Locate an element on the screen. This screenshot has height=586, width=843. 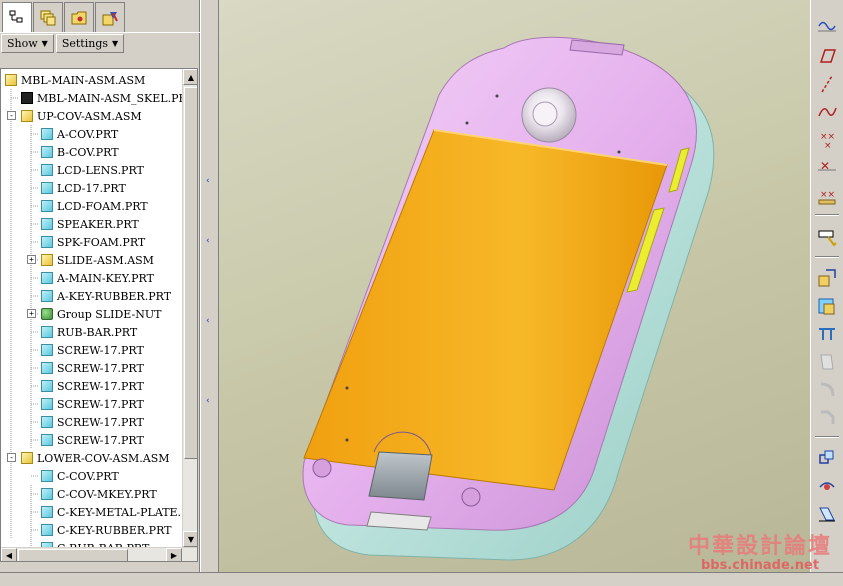
tree-item: Group SLIDE-NUT is located at coordinates (101, 314).